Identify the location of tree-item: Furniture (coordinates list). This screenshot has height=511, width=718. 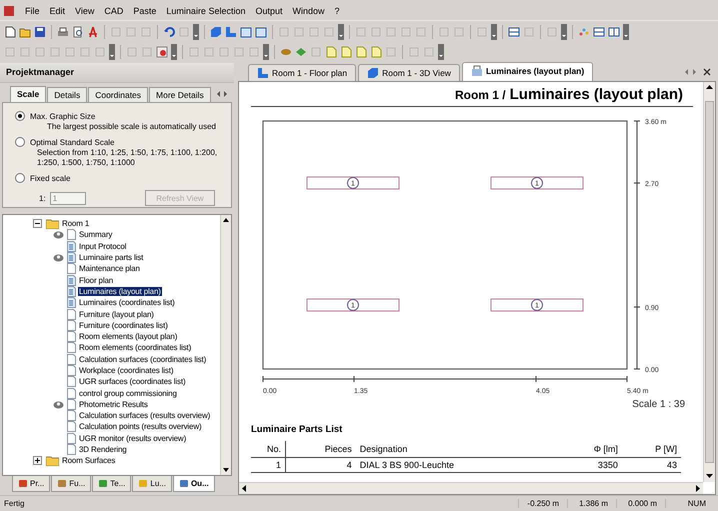
(123, 325).